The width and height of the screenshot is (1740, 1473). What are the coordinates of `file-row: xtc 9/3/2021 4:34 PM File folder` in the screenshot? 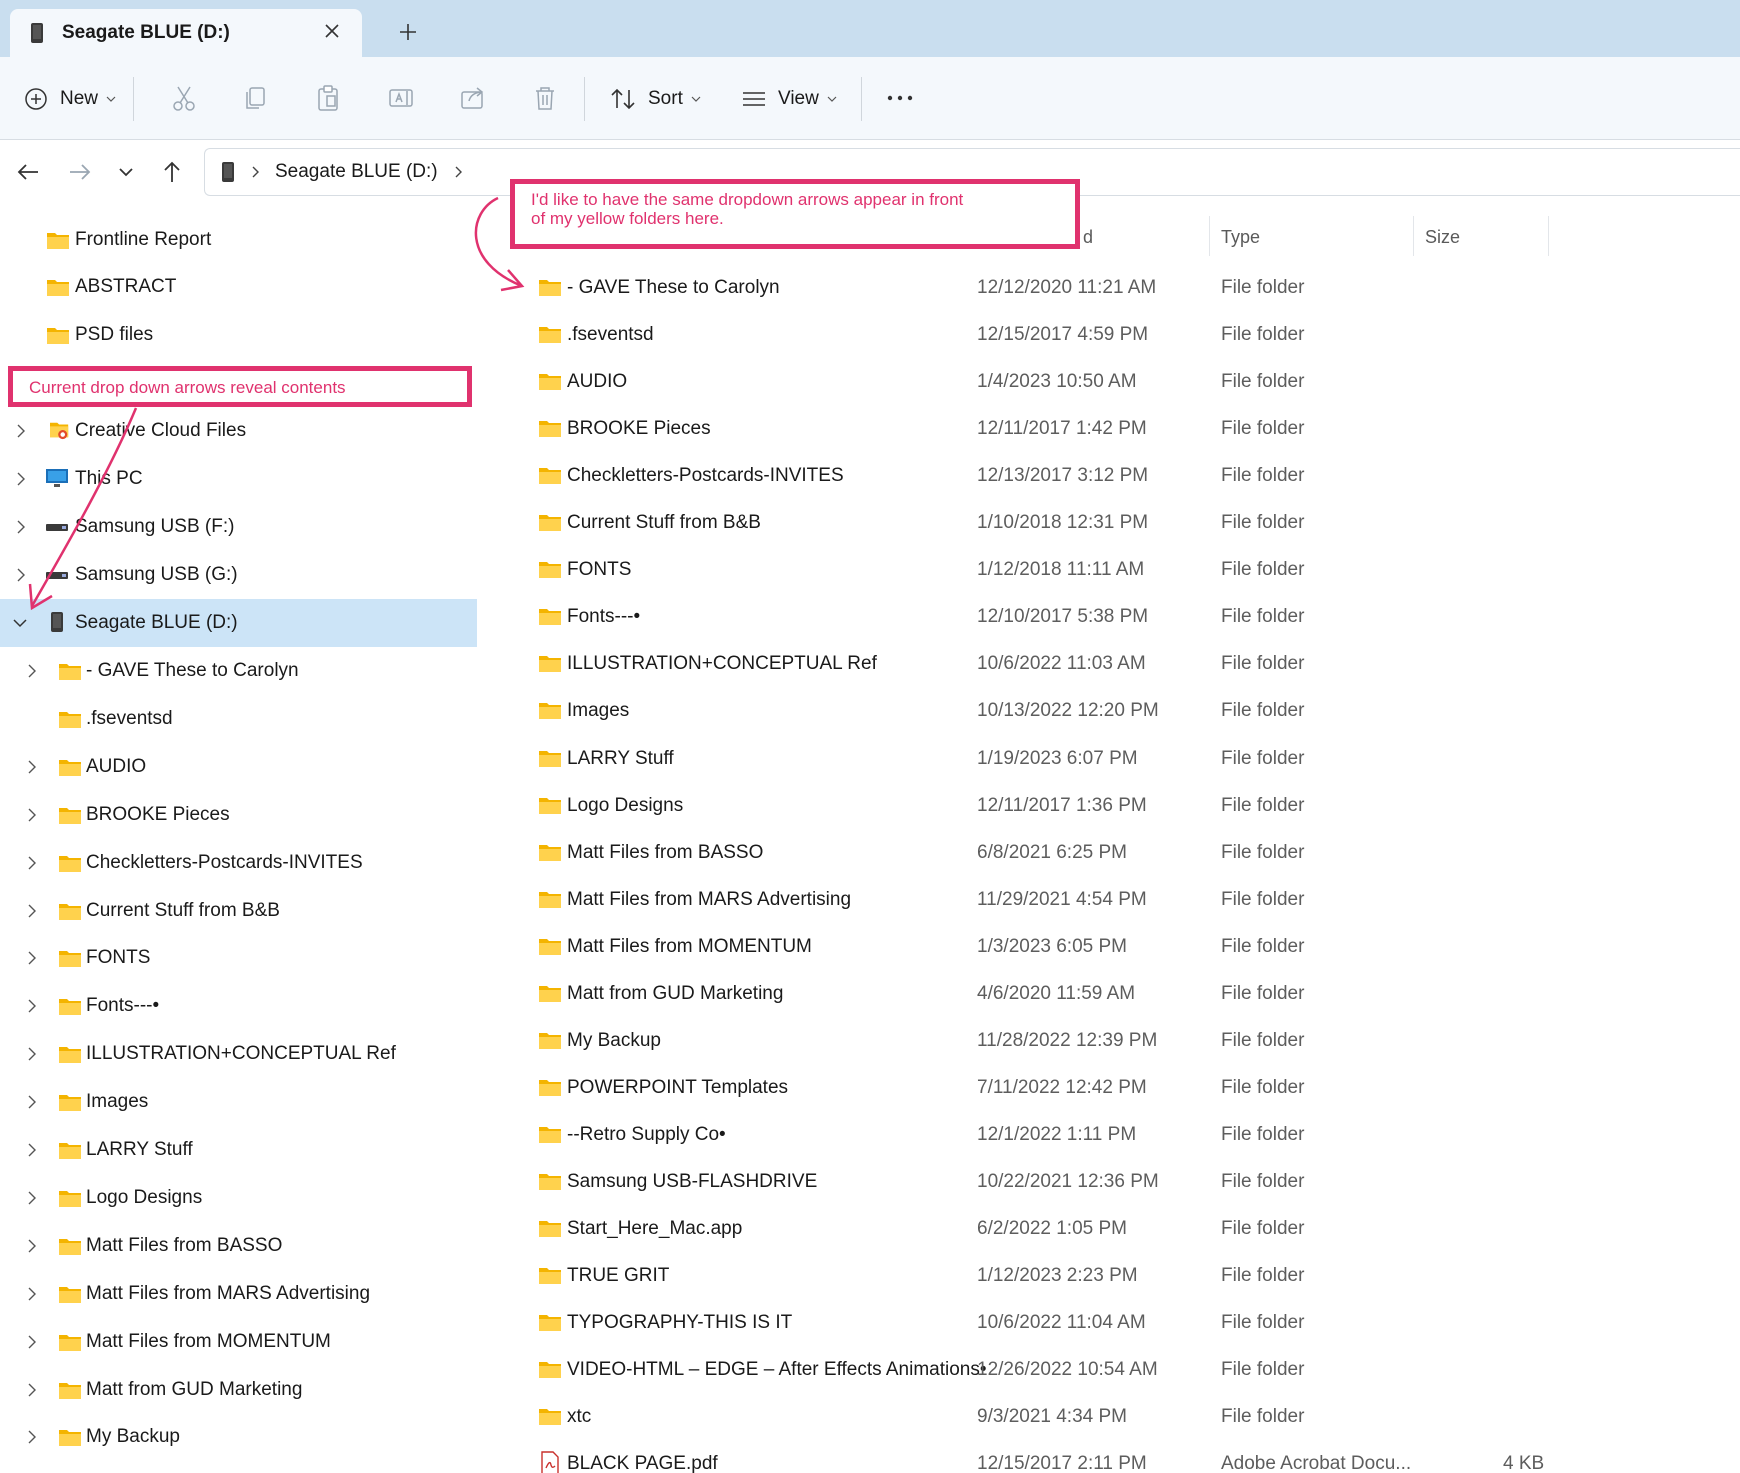 It's located at (1035, 1416).